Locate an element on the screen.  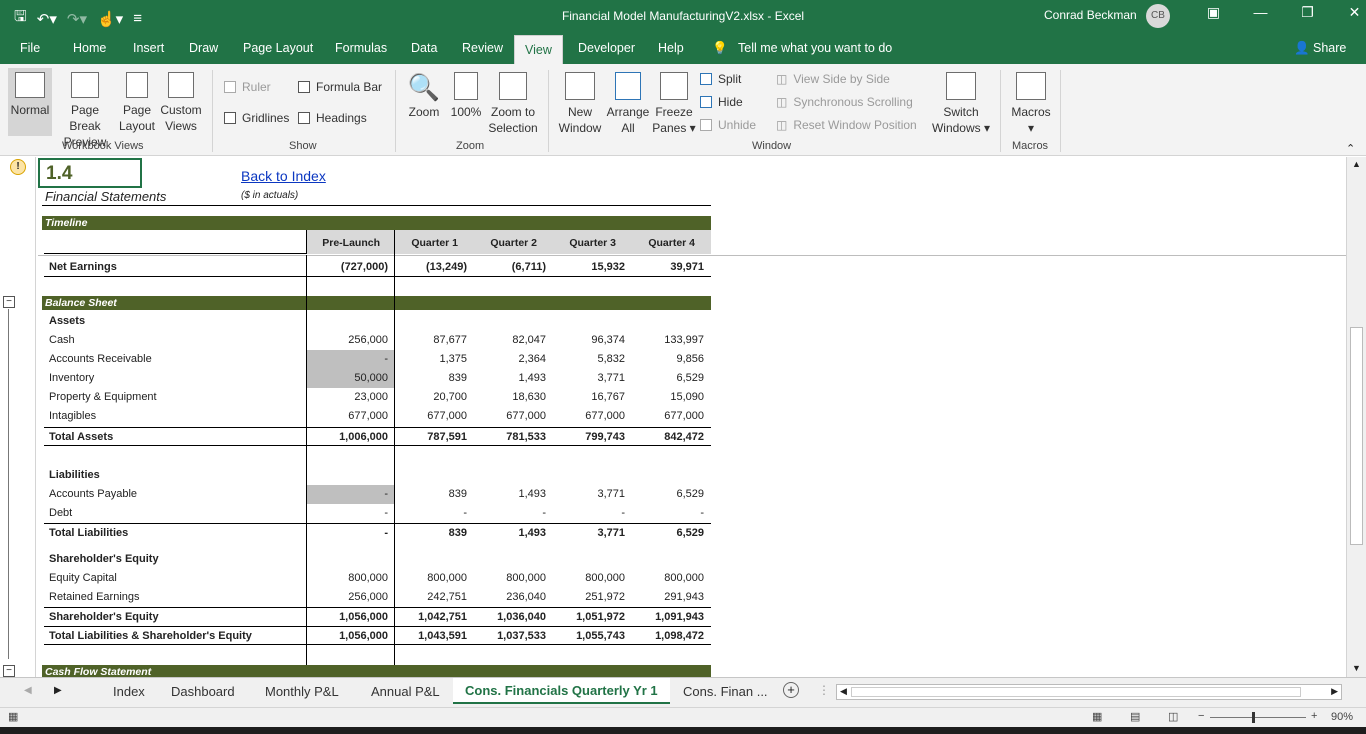
zoom-100-button: 100% is located at coordinates (466, 96).